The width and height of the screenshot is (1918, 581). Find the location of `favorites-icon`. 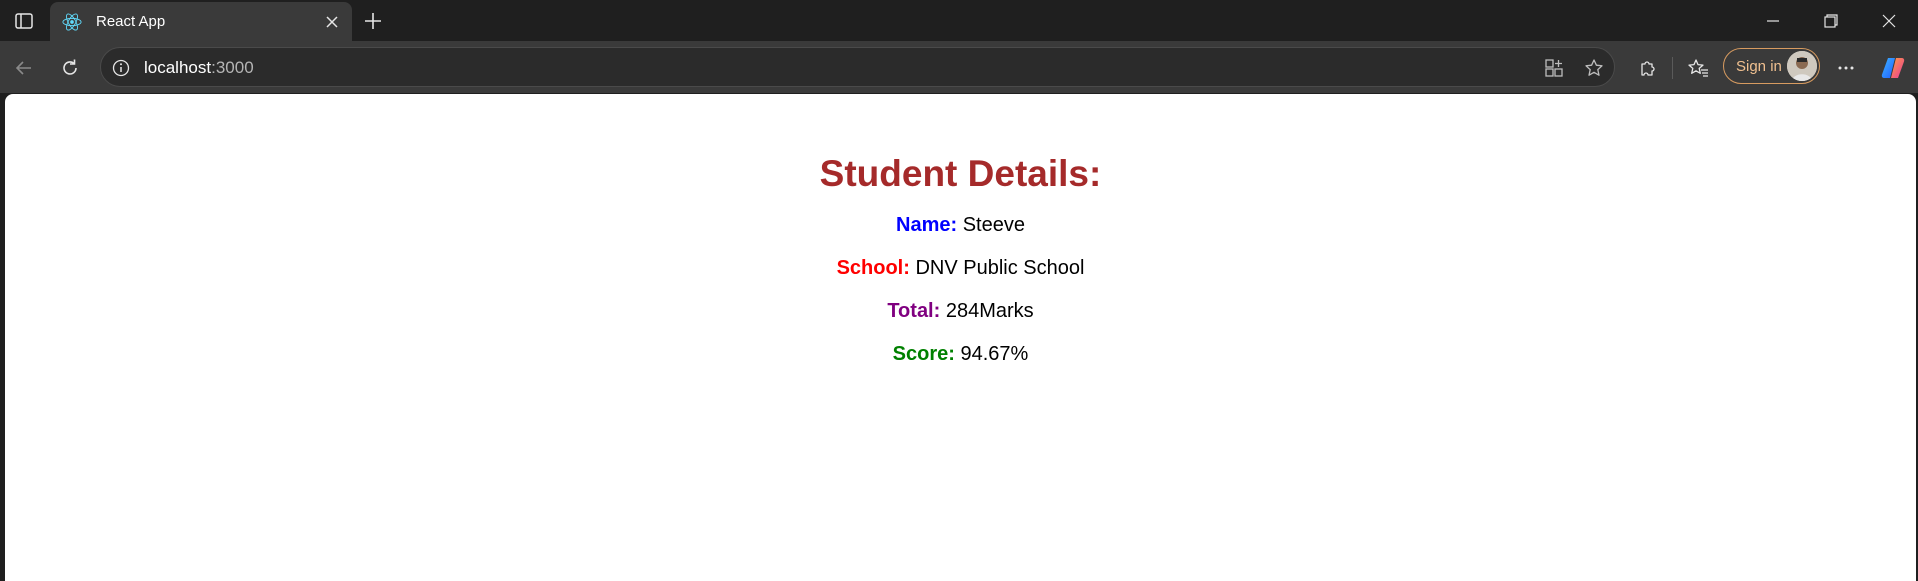

favorites-icon is located at coordinates (1698, 68).